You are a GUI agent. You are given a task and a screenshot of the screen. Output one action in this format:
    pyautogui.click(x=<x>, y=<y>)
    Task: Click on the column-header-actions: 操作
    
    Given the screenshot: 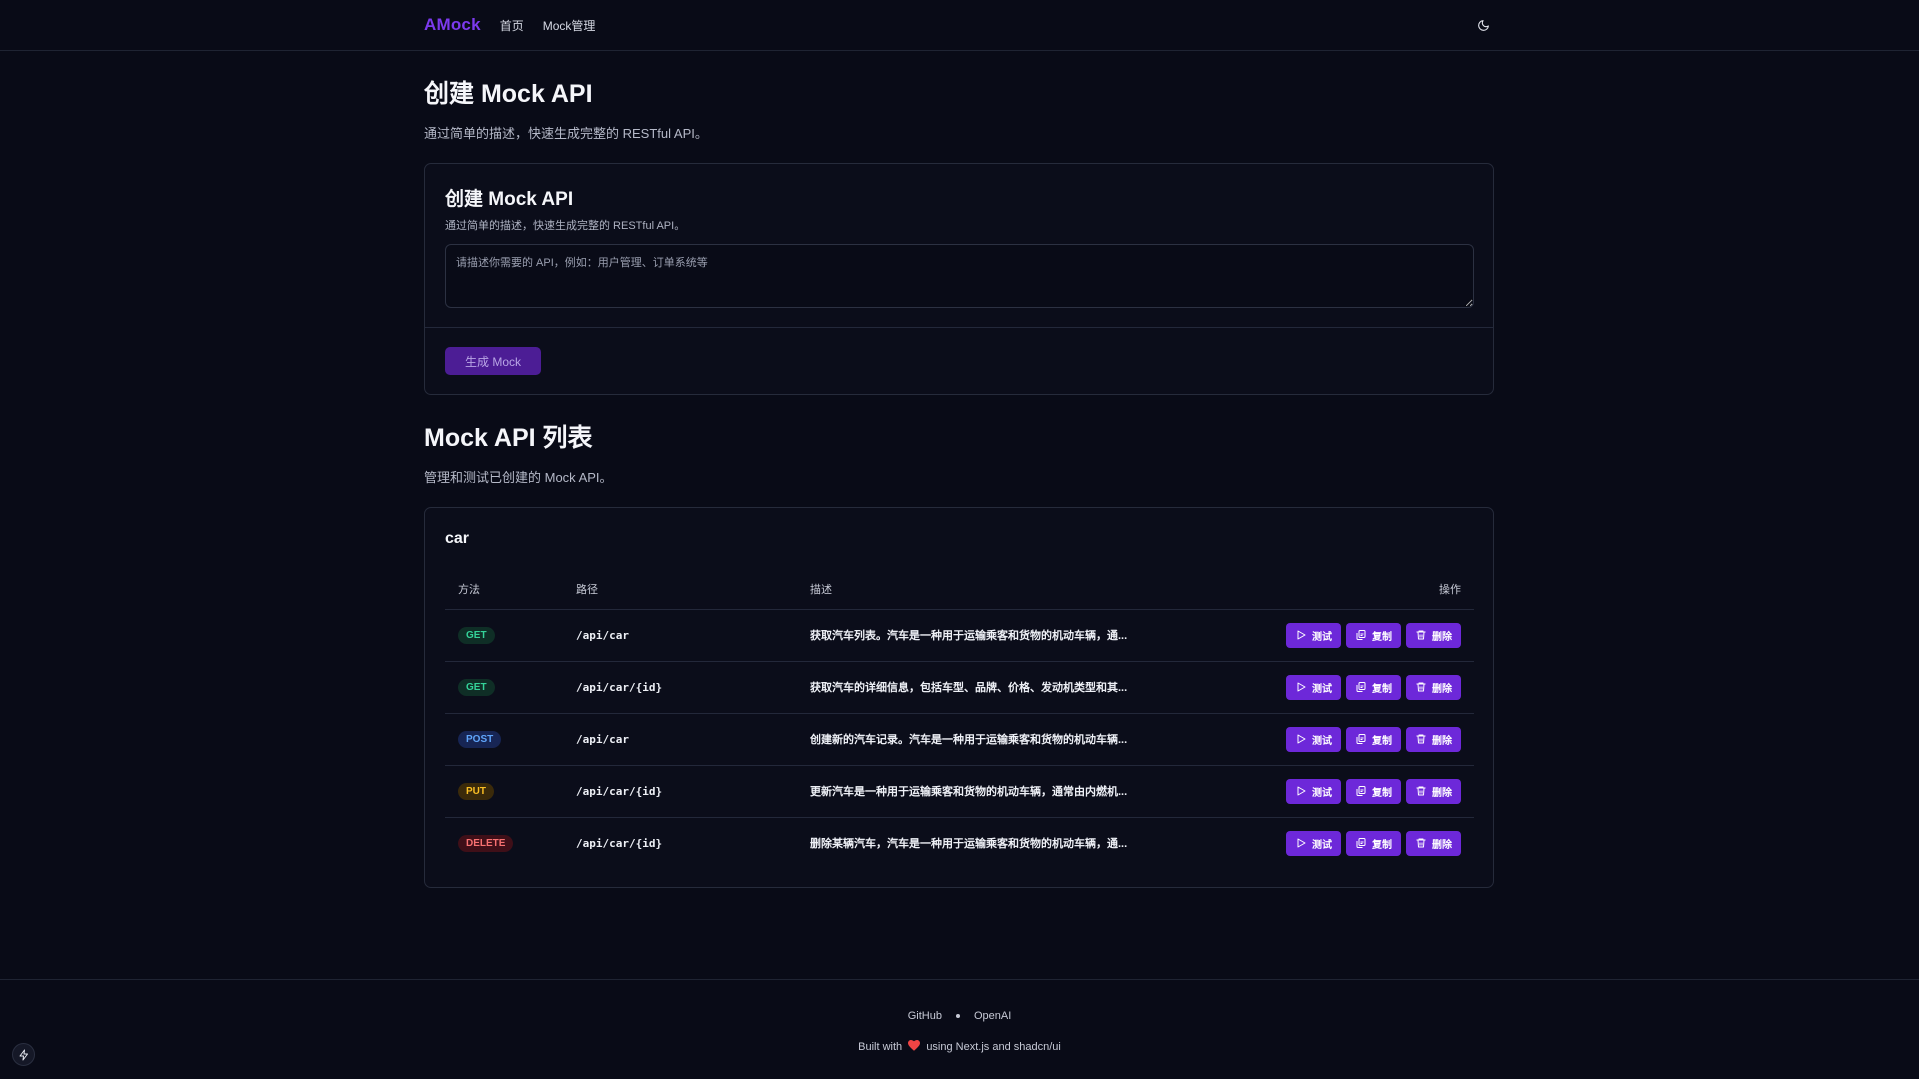 What is the action you would take?
    pyautogui.click(x=1352, y=589)
    